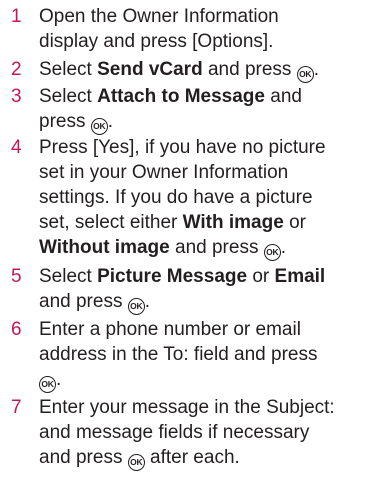  I want to click on step-number: 2, so click(16, 69).